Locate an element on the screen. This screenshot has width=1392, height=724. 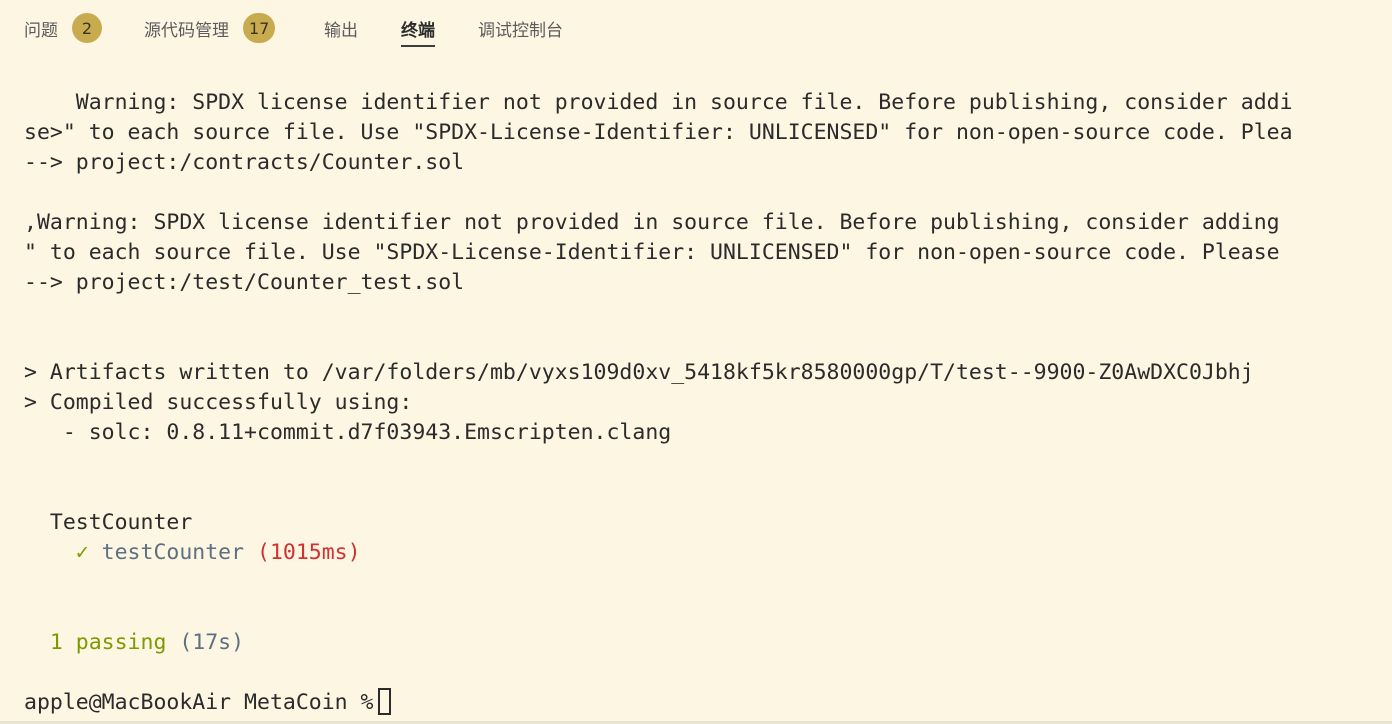
tab-terminal: 终端 is located at coordinates (418, 28).